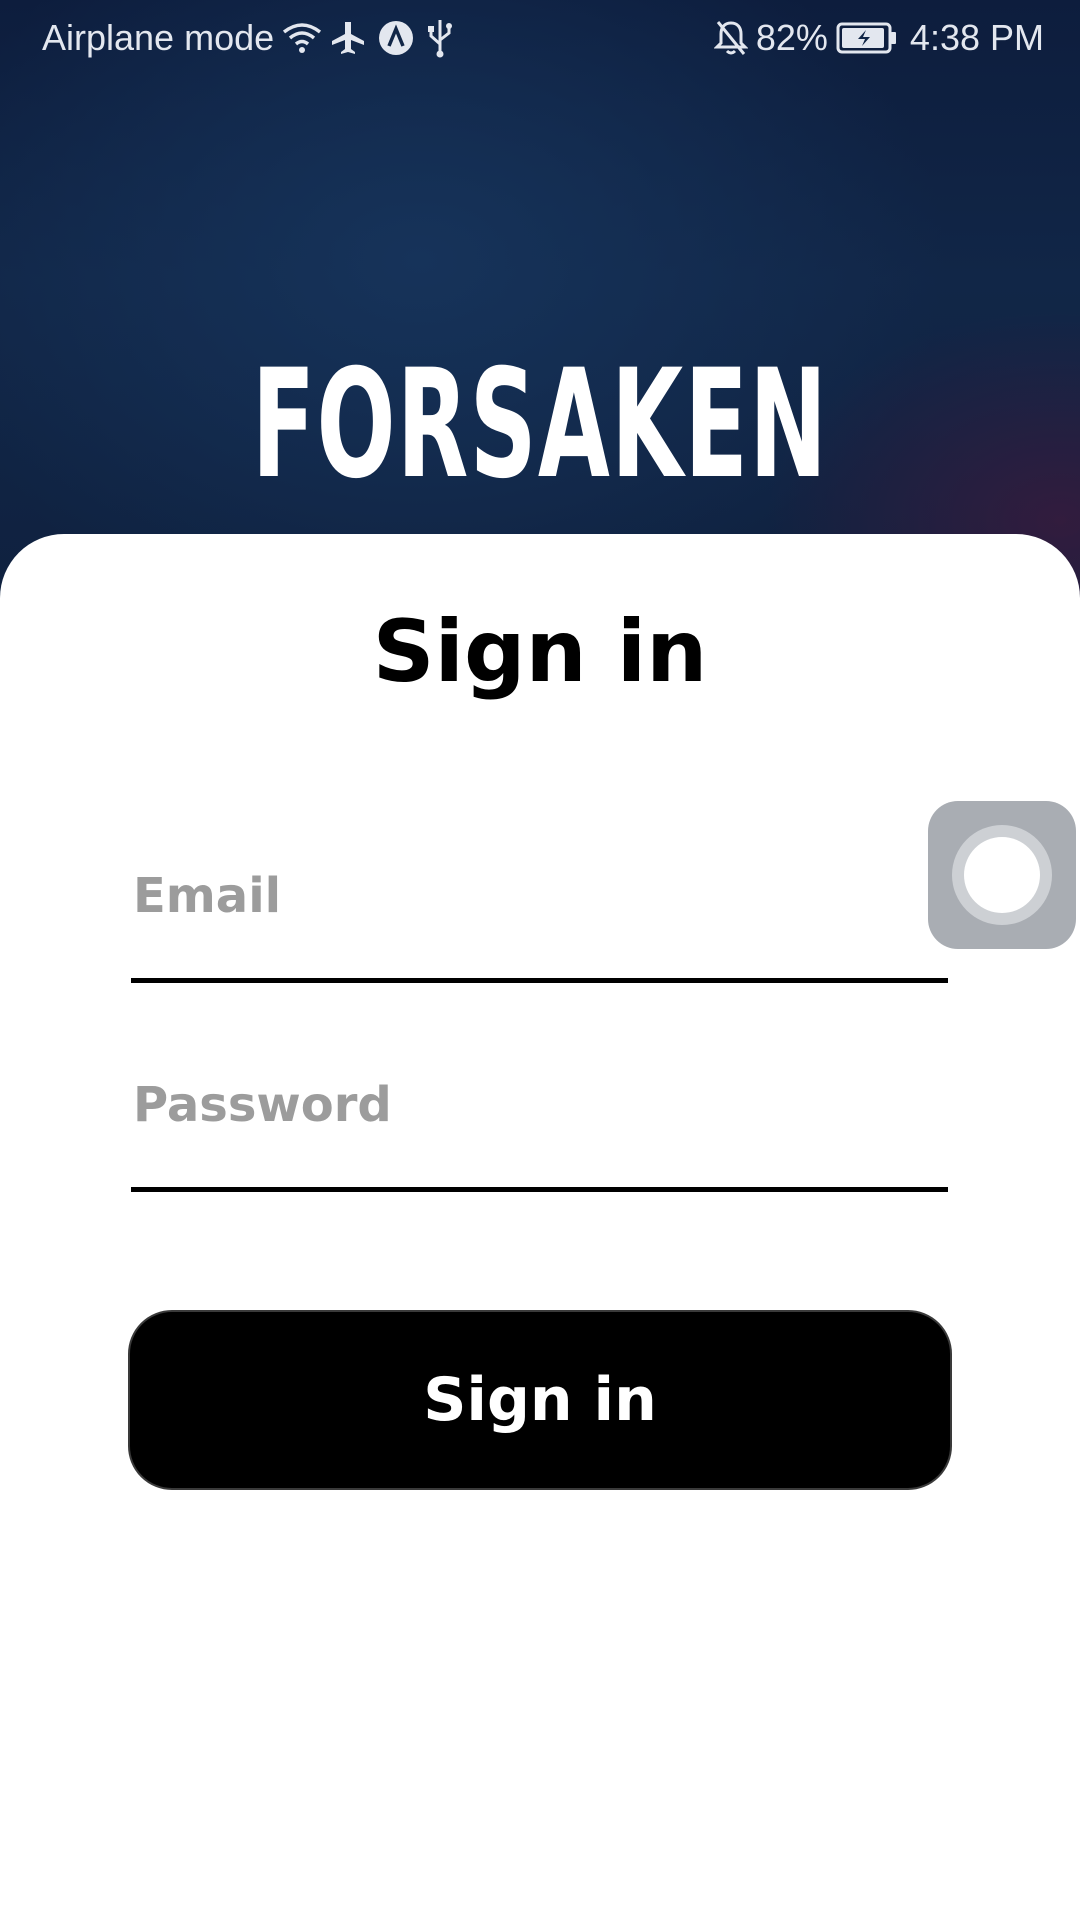 The image size is (1080, 1920). I want to click on bell-off-icon, so click(730, 38).